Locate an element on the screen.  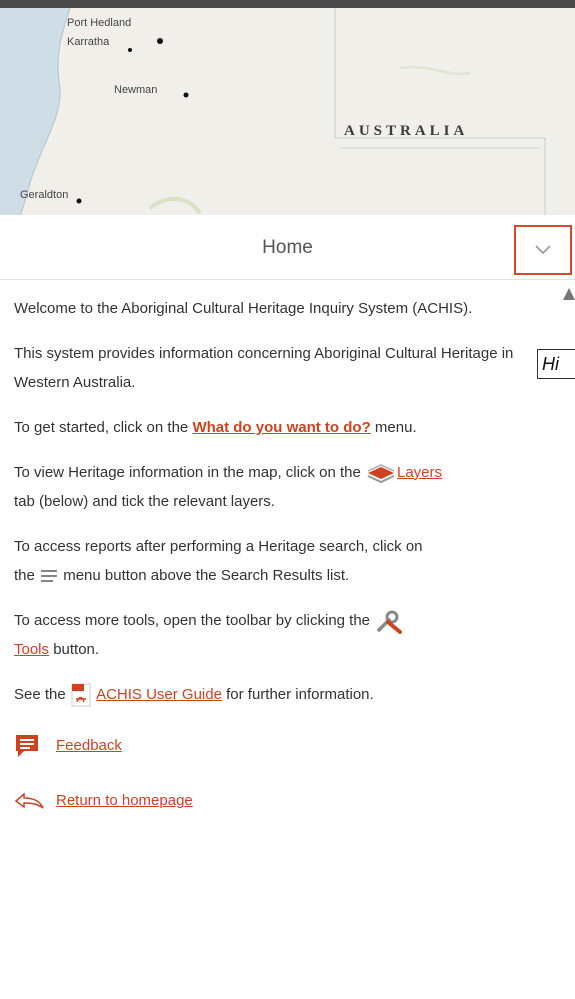
chevron-down-icon is located at coordinates (543, 250).